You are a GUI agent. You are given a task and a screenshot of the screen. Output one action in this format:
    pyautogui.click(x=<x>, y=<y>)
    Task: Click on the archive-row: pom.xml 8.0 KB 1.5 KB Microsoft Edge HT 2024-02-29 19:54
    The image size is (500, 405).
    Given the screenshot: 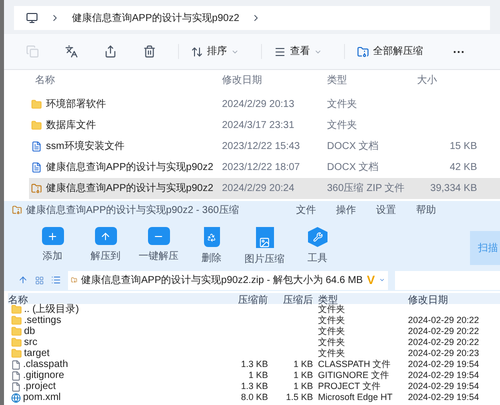 What is the action you would take?
    pyautogui.click(x=254, y=397)
    